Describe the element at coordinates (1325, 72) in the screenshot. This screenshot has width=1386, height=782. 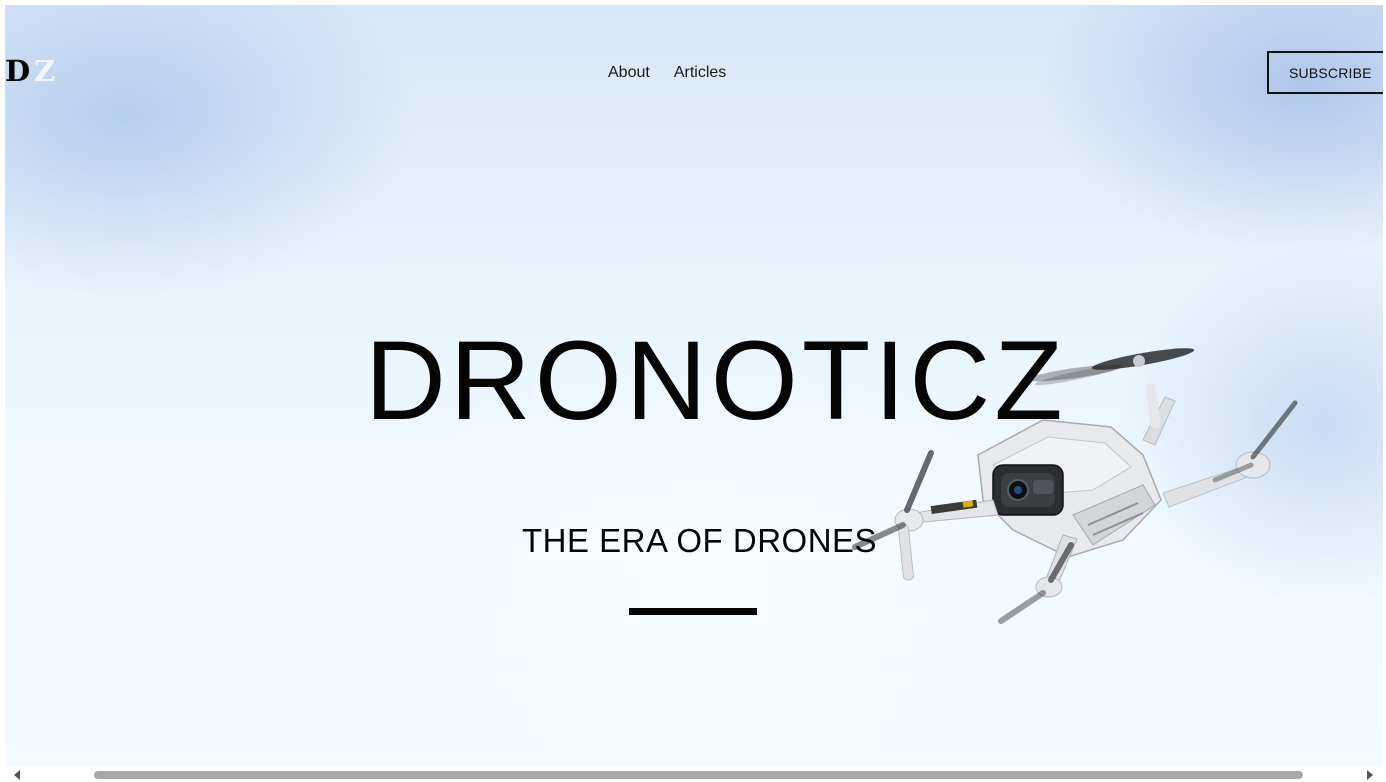
I see `subscribe-button: SUBSCRIBE` at that location.